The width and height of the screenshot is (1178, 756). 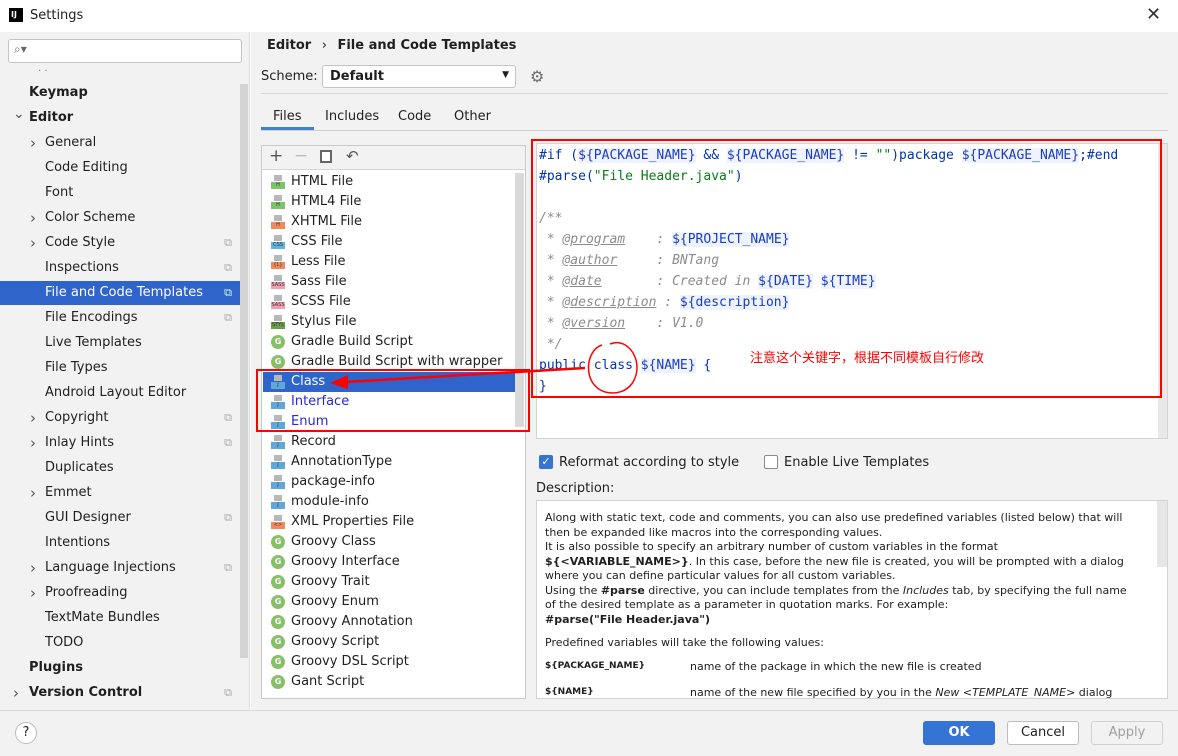 What do you see at coordinates (867, 358) in the screenshot?
I see `annotation-note: 注意这个关键字，根据不同模板自行修改` at bounding box center [867, 358].